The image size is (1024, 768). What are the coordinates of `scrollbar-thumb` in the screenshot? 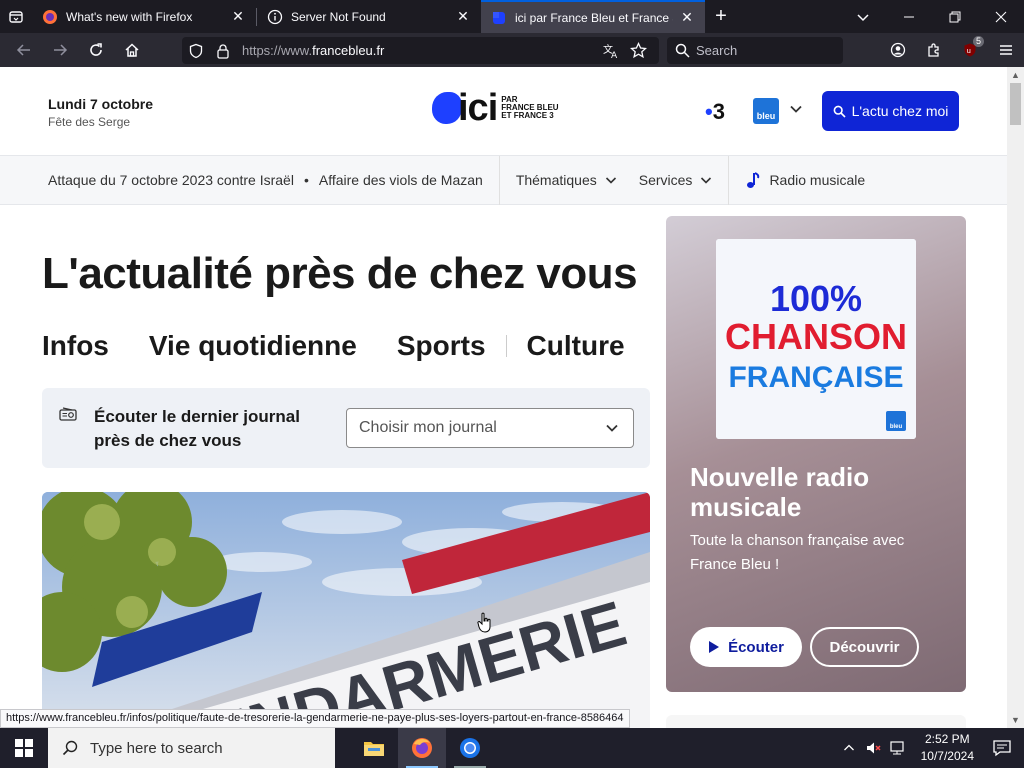 It's located at (1015, 104).